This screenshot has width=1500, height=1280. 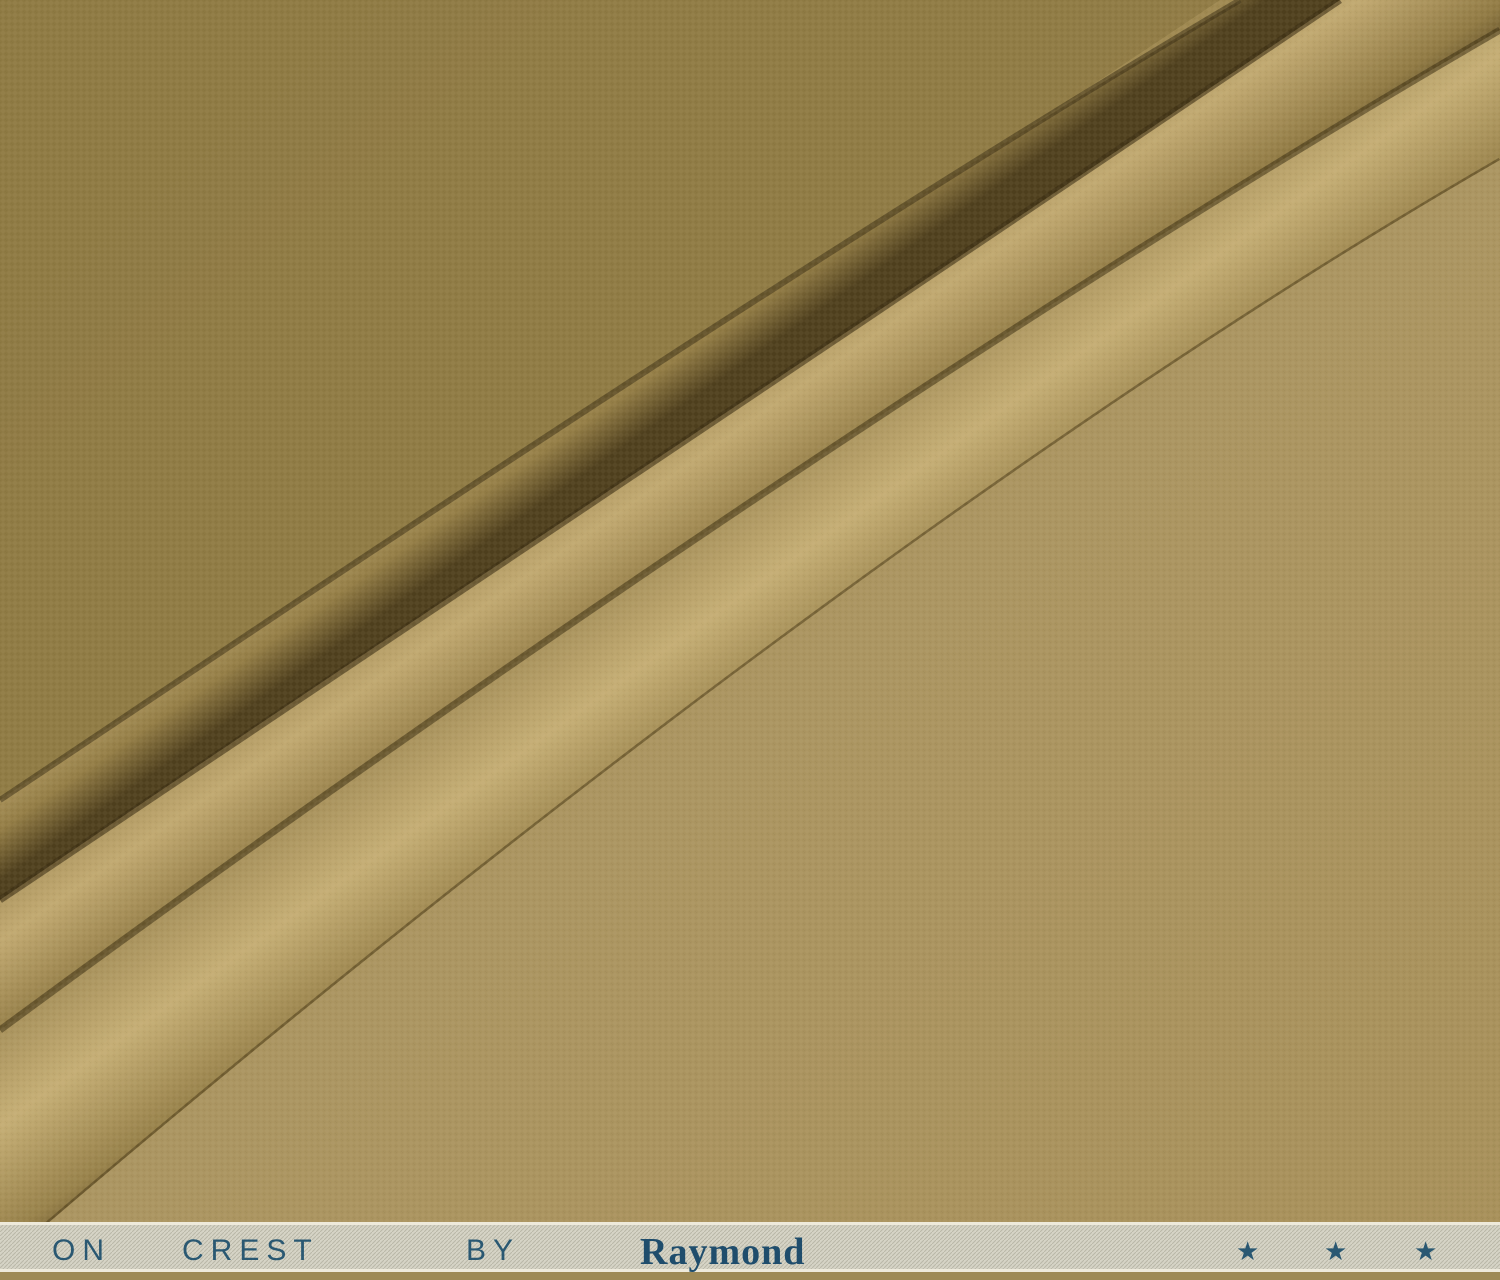 What do you see at coordinates (493, 1250) in the screenshot?
I see `selvedge-text-by: BY` at bounding box center [493, 1250].